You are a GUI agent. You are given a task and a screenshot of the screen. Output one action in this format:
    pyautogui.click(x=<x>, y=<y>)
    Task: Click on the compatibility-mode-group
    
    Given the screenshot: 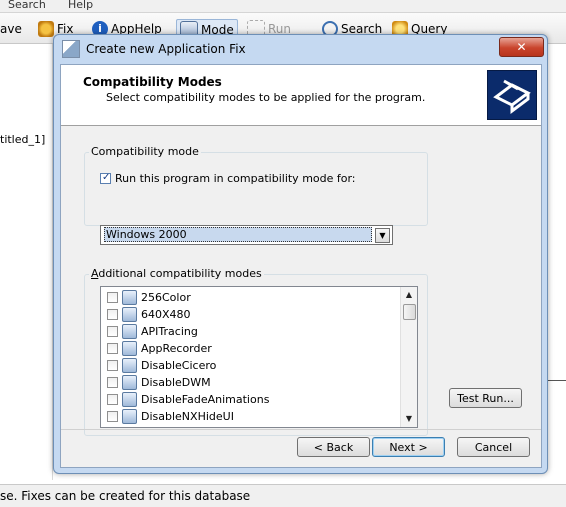 What is the action you would take?
    pyautogui.click(x=256, y=189)
    